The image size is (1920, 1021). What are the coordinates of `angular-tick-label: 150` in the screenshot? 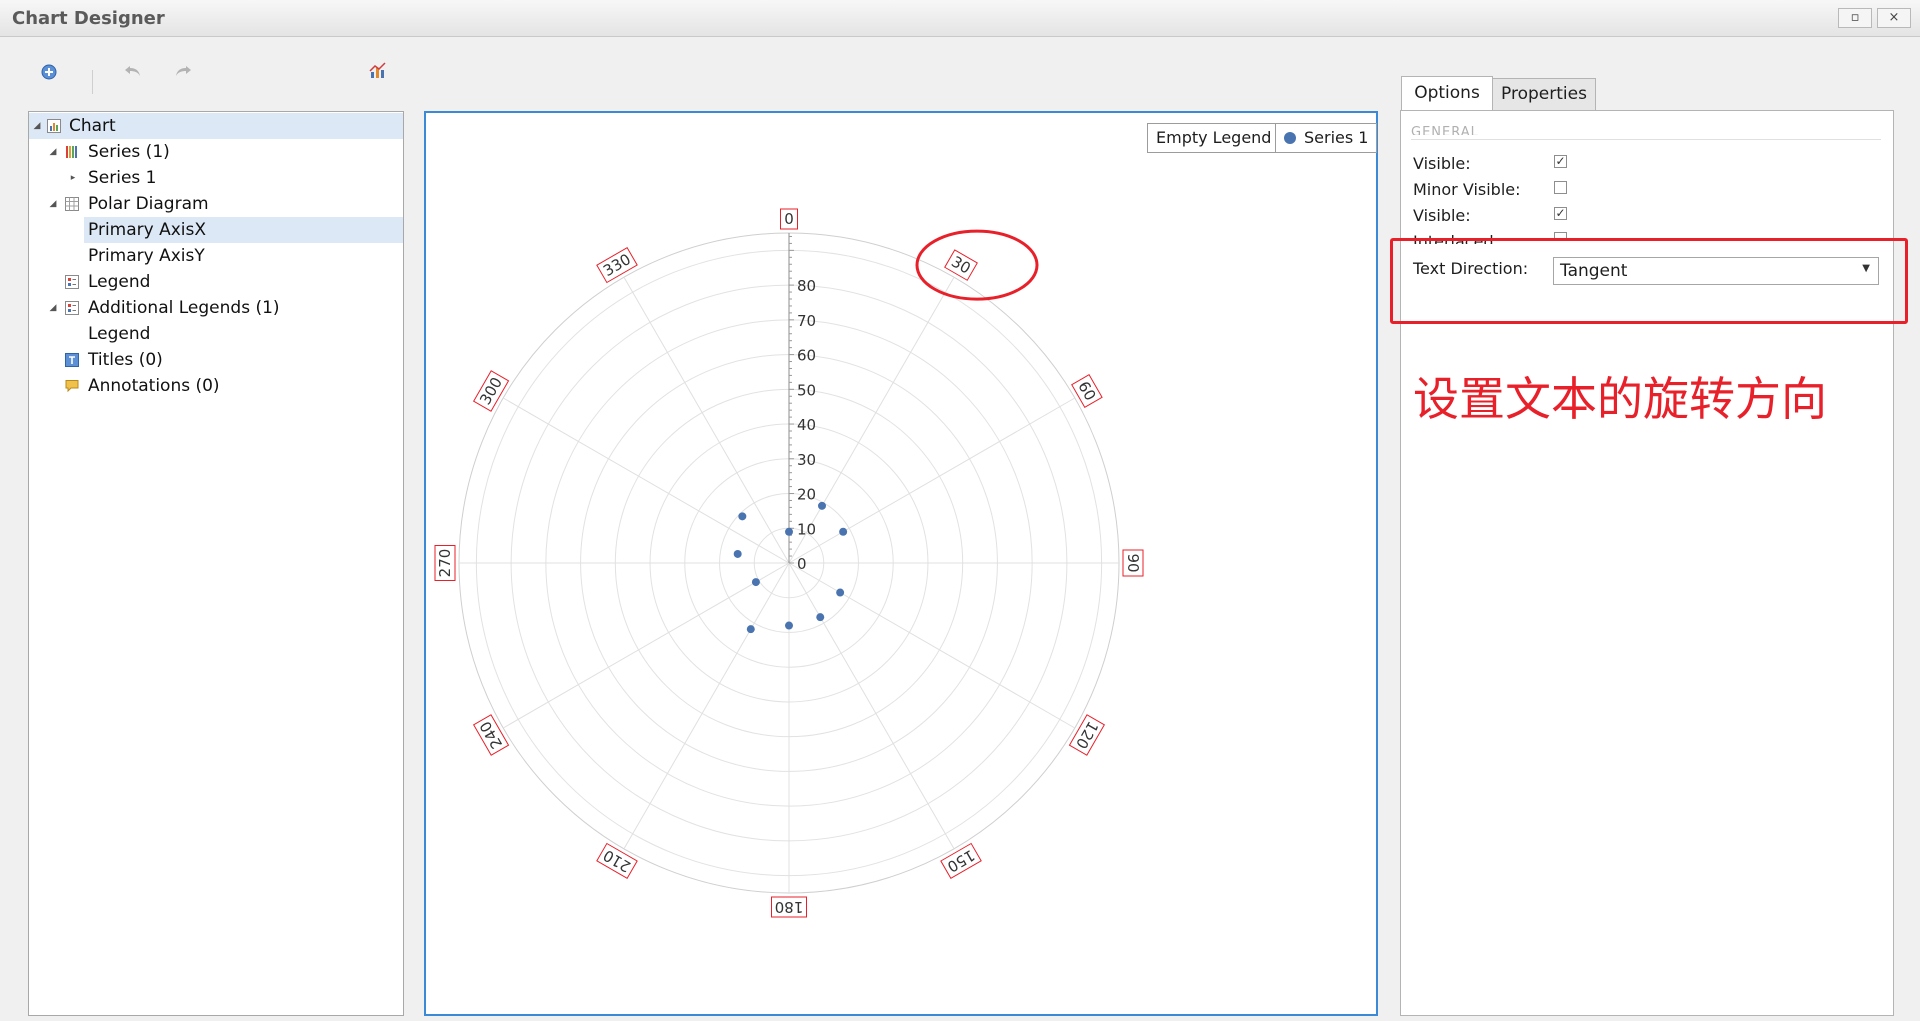 It's located at (961, 861).